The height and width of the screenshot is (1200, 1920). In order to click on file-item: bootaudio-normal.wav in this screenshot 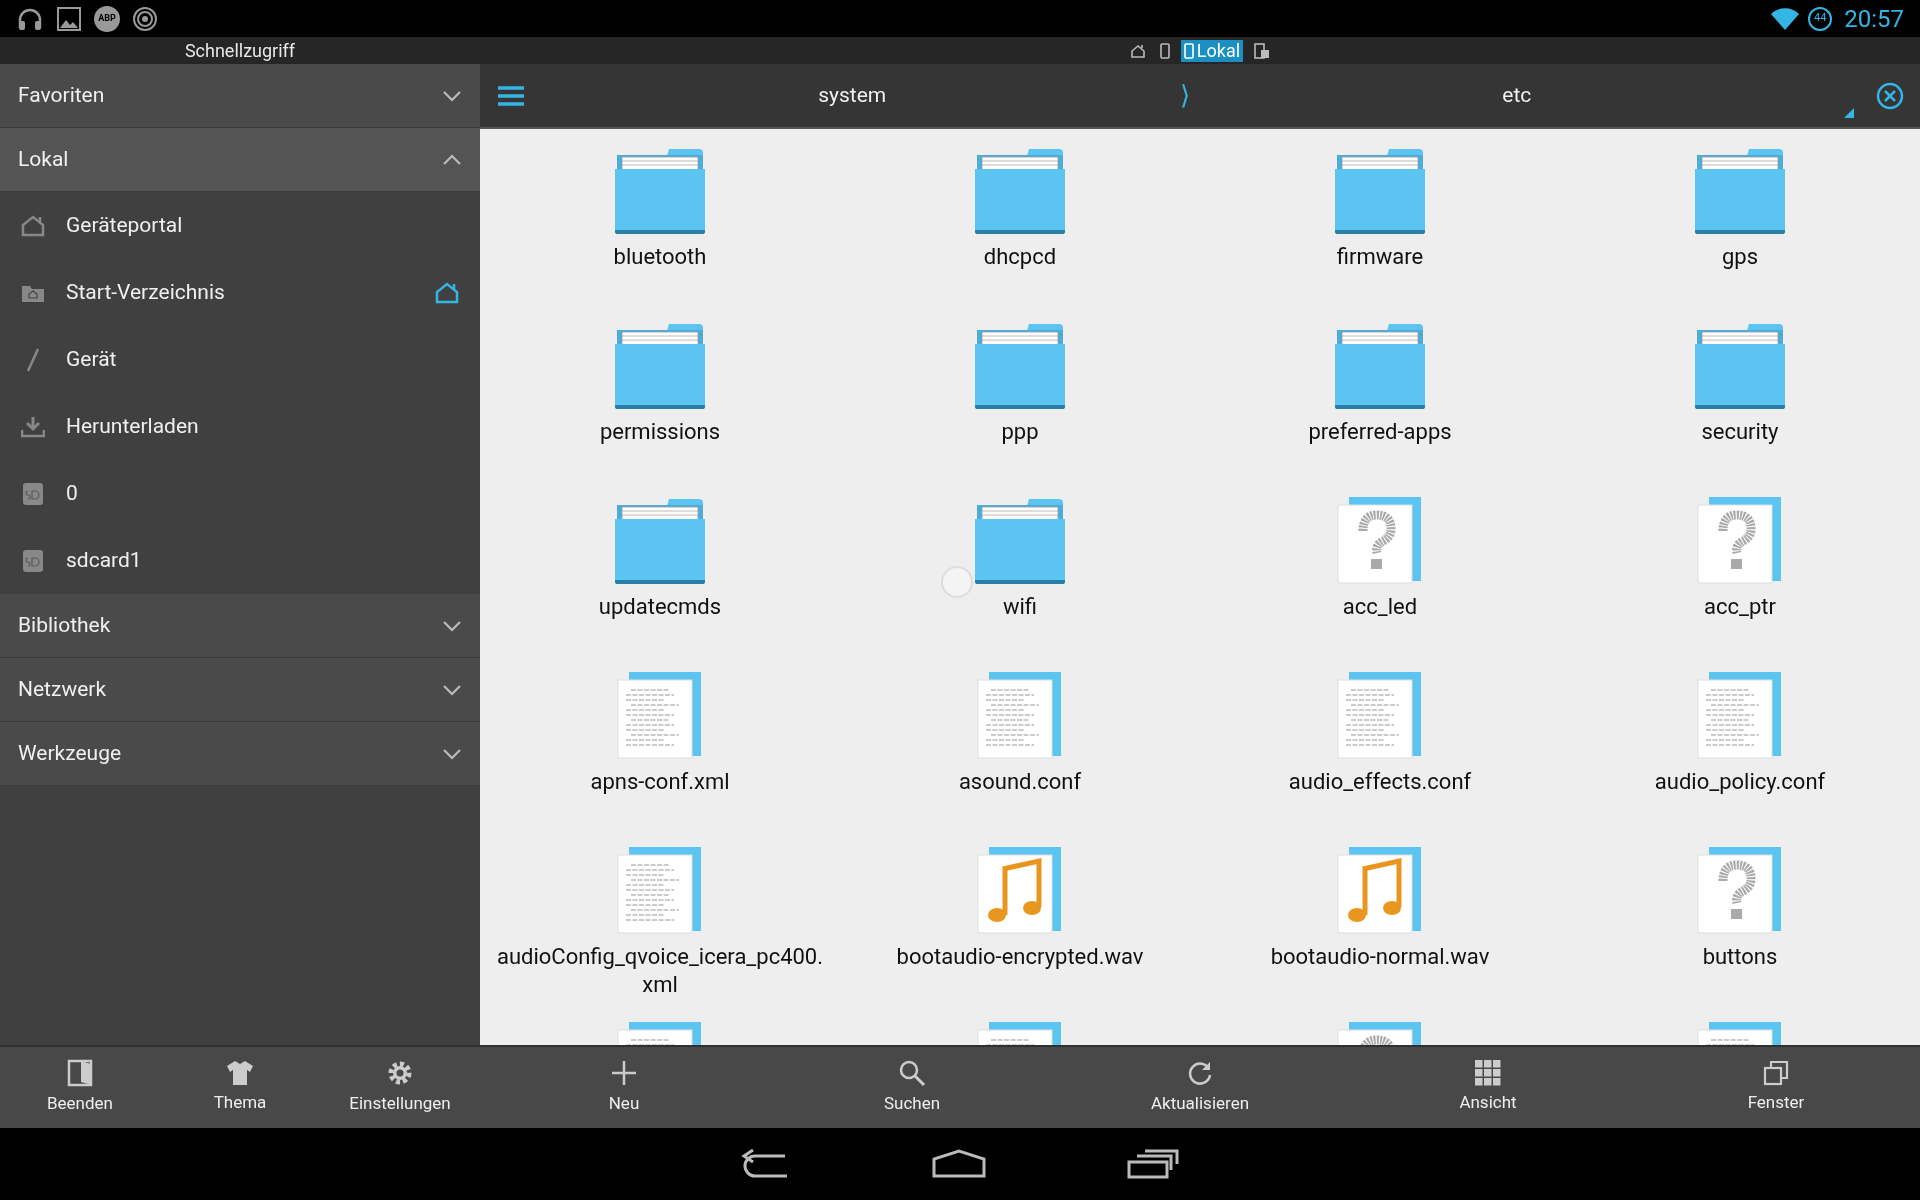, I will do `click(1380, 916)`.